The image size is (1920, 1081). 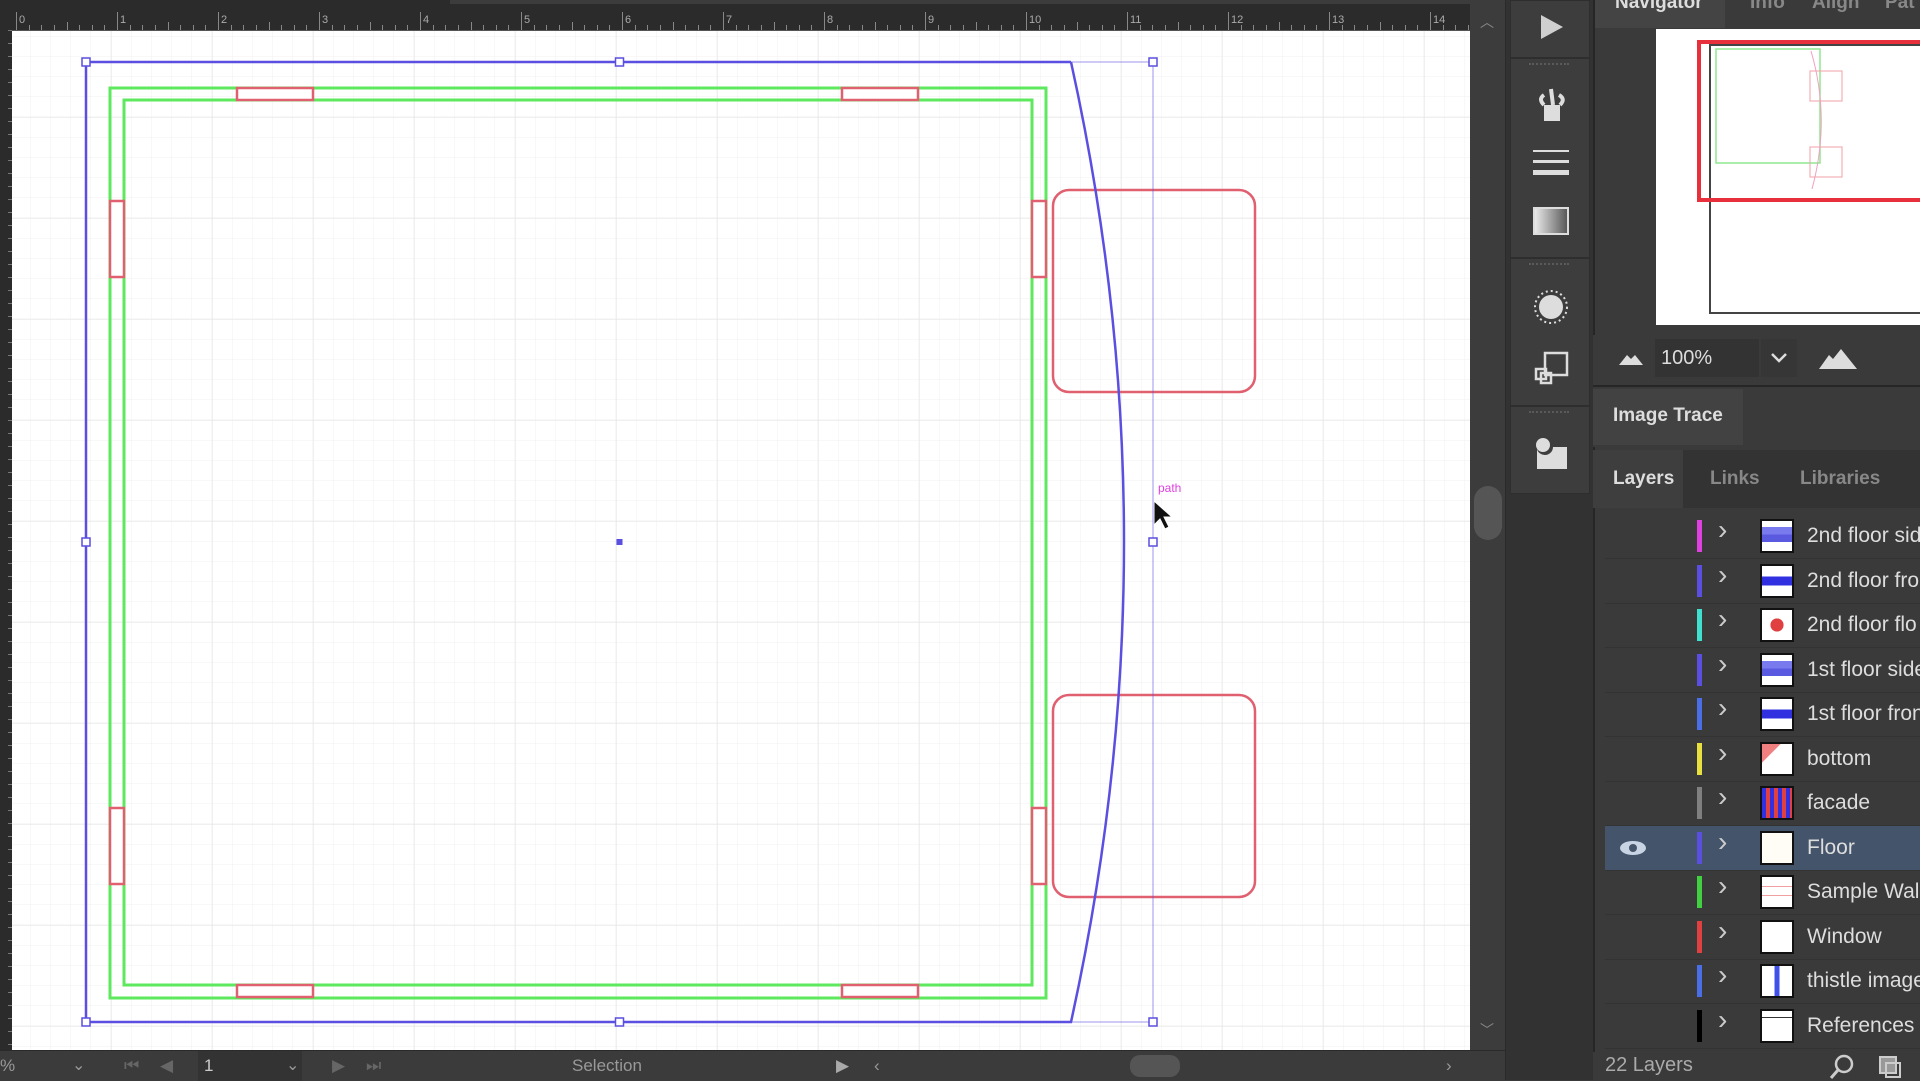 I want to click on scroll-right-icon: ›, so click(x=1449, y=1066).